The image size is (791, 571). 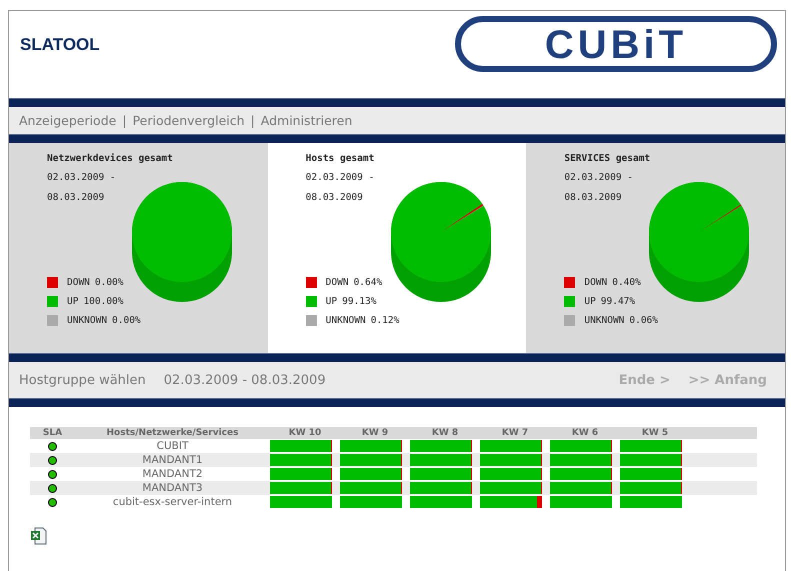 I want to click on panel-title: Hosts gesamt, so click(x=340, y=158).